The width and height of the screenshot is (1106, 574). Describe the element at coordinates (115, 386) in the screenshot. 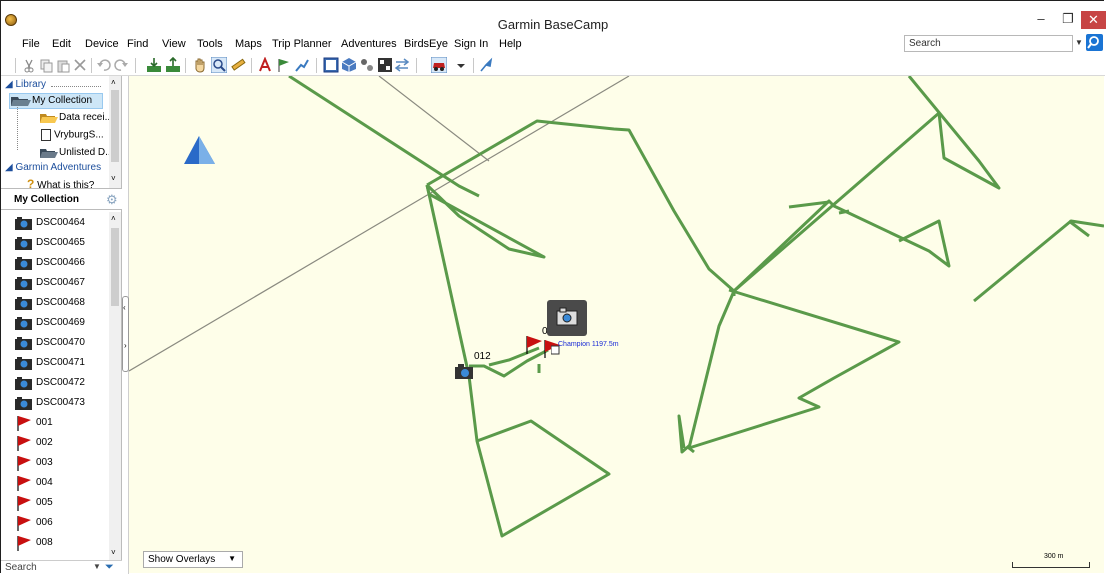

I see `list-scrollbar: ˄ ˅` at that location.